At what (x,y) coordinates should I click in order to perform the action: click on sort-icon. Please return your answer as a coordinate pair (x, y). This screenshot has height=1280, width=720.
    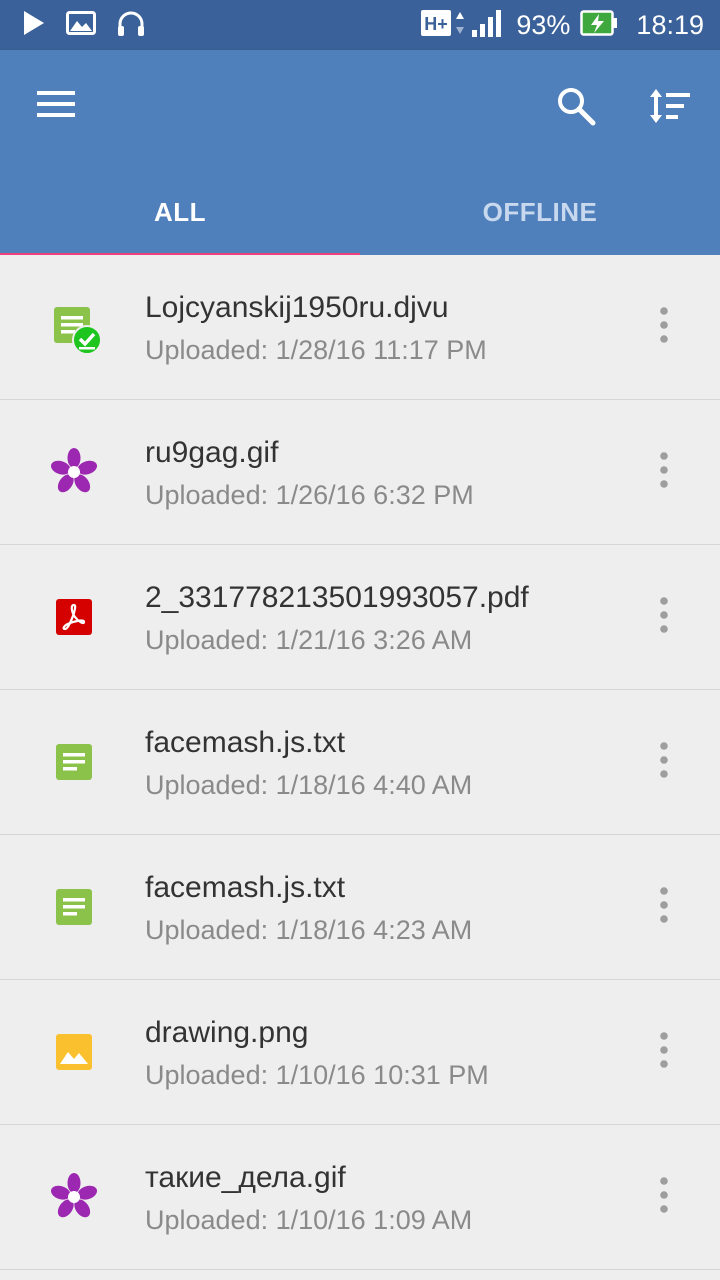
    Looking at the image, I should click on (670, 108).